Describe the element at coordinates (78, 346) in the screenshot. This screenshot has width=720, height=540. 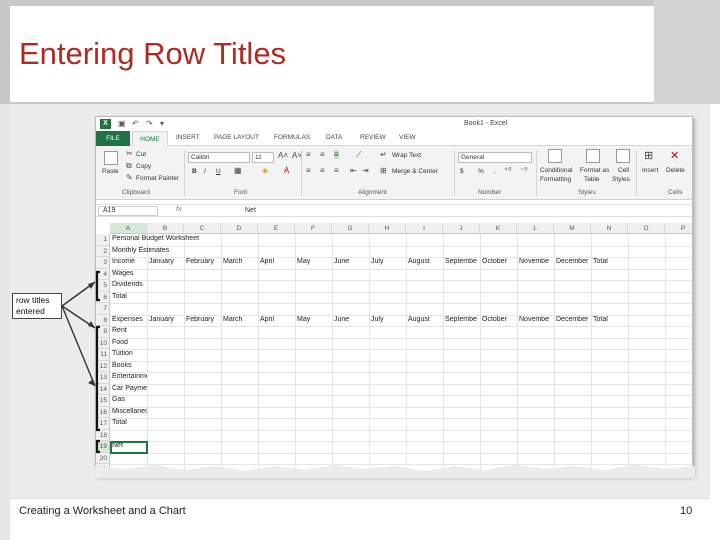
I see `arrow-to-car-payment` at that location.